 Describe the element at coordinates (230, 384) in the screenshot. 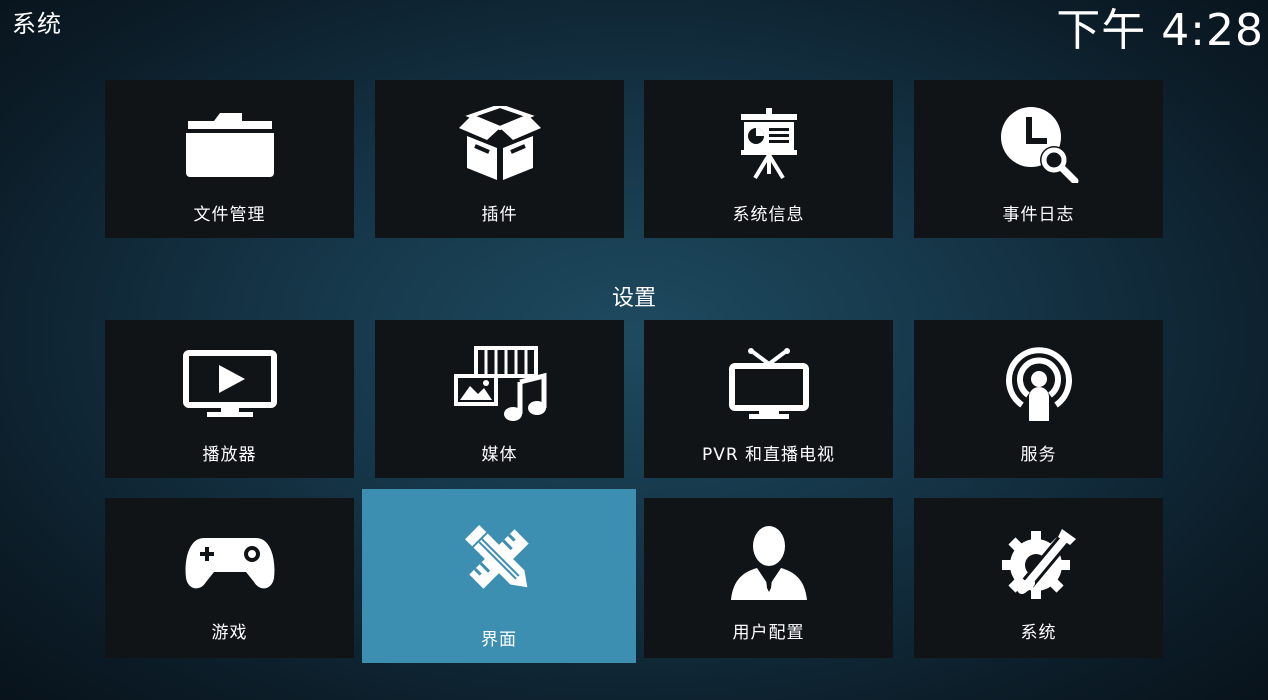

I see `monitor-play-icon` at that location.